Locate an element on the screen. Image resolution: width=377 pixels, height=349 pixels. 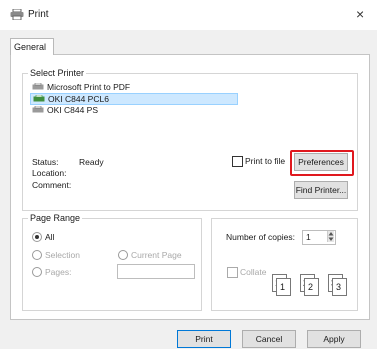
select-printer-title: Select Printer is located at coordinates (57, 73).